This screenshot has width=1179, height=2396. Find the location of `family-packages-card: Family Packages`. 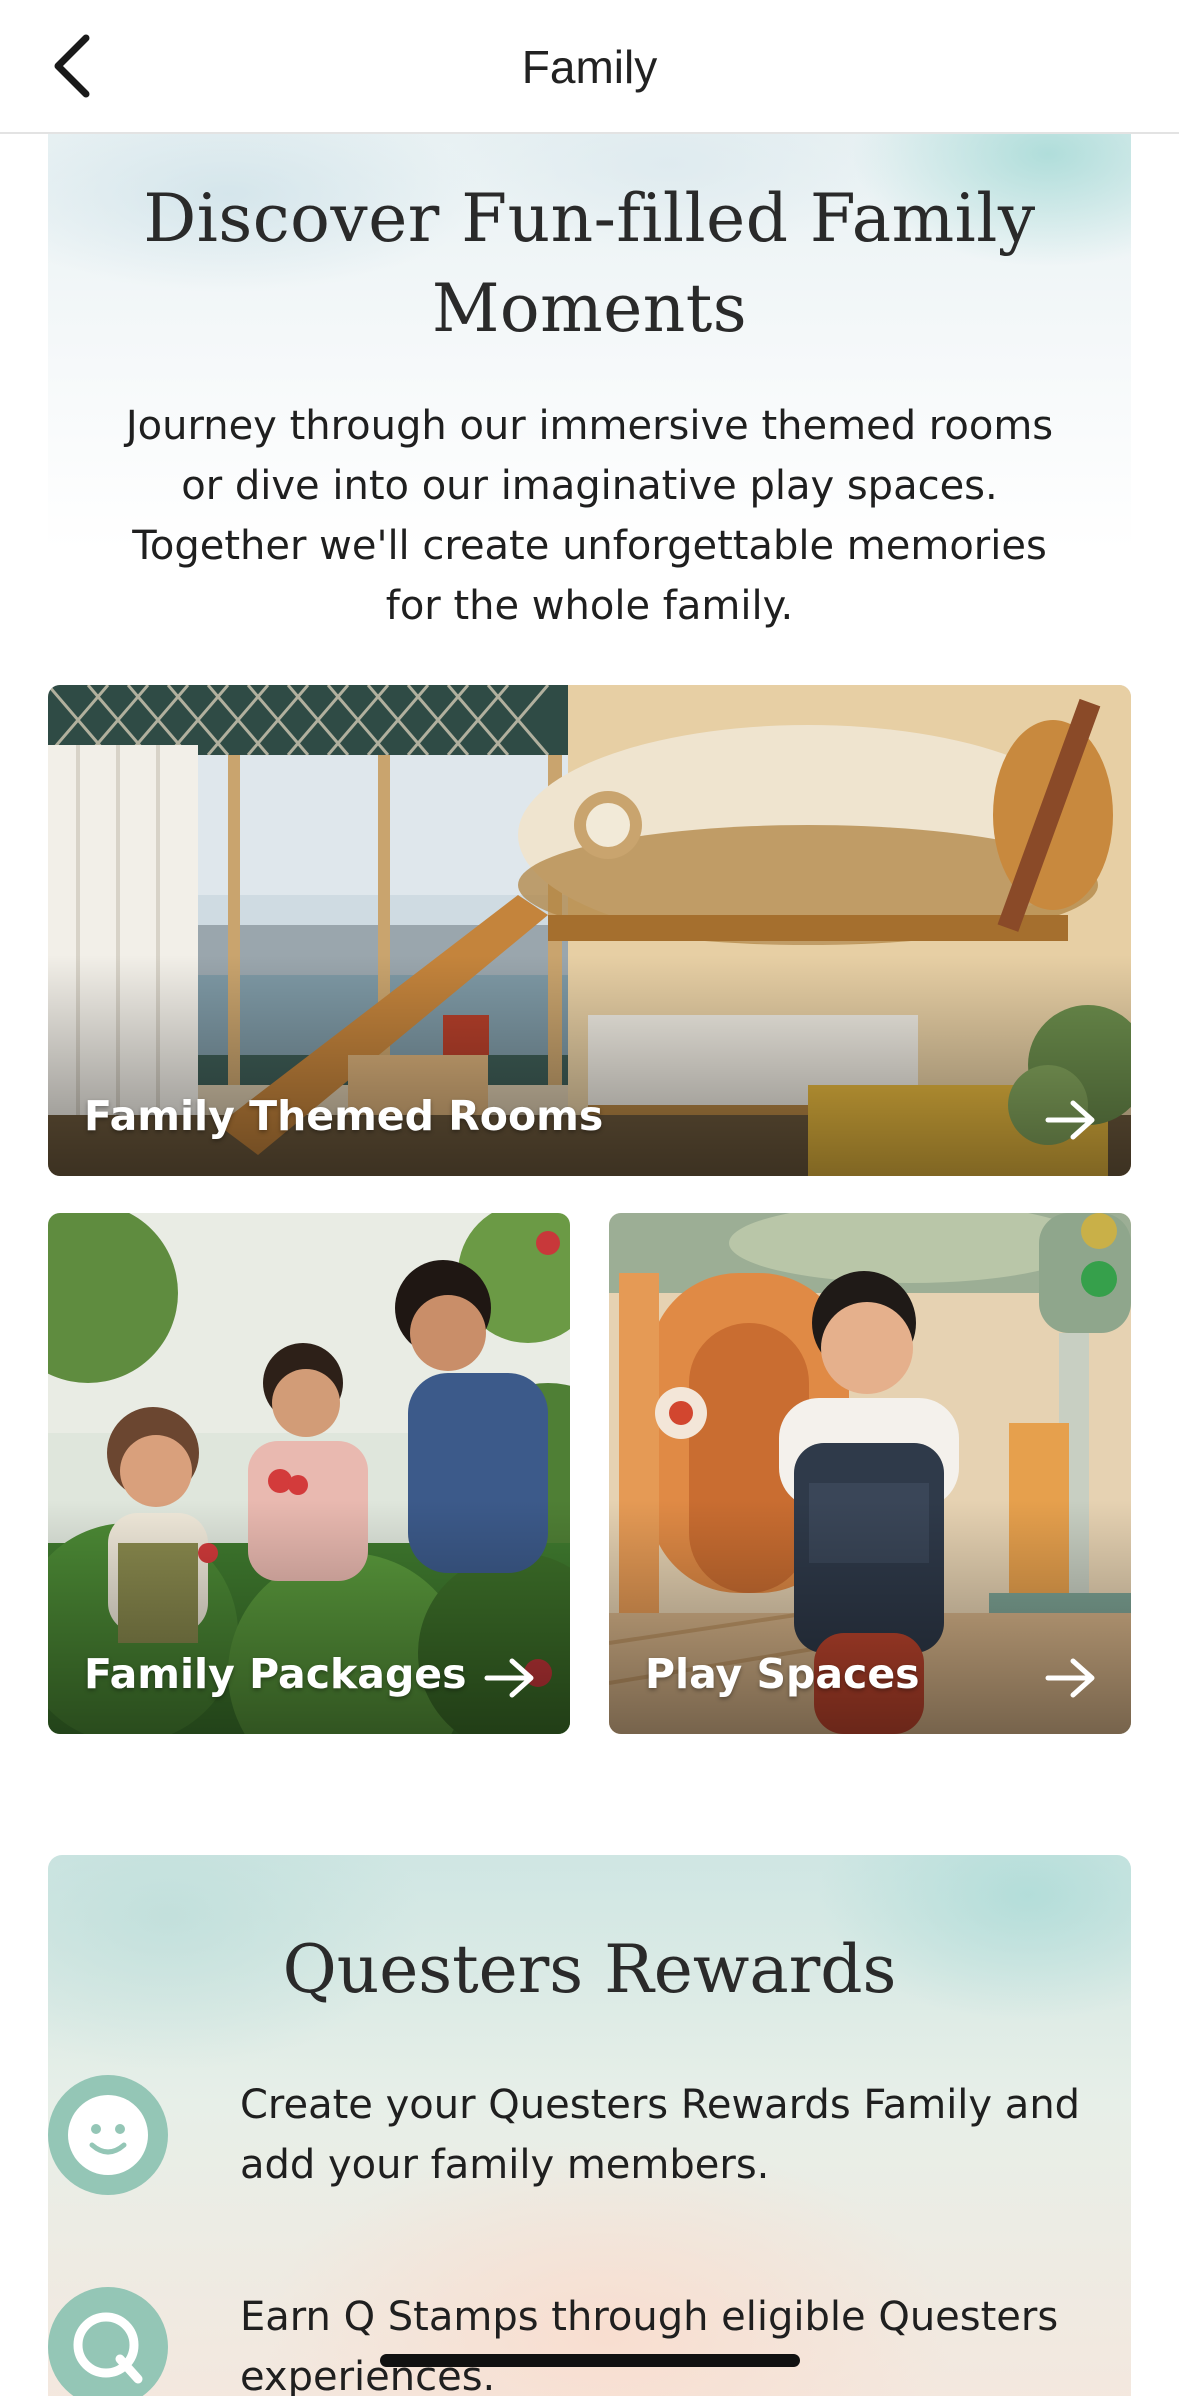

family-packages-card: Family Packages is located at coordinates (309, 1473).